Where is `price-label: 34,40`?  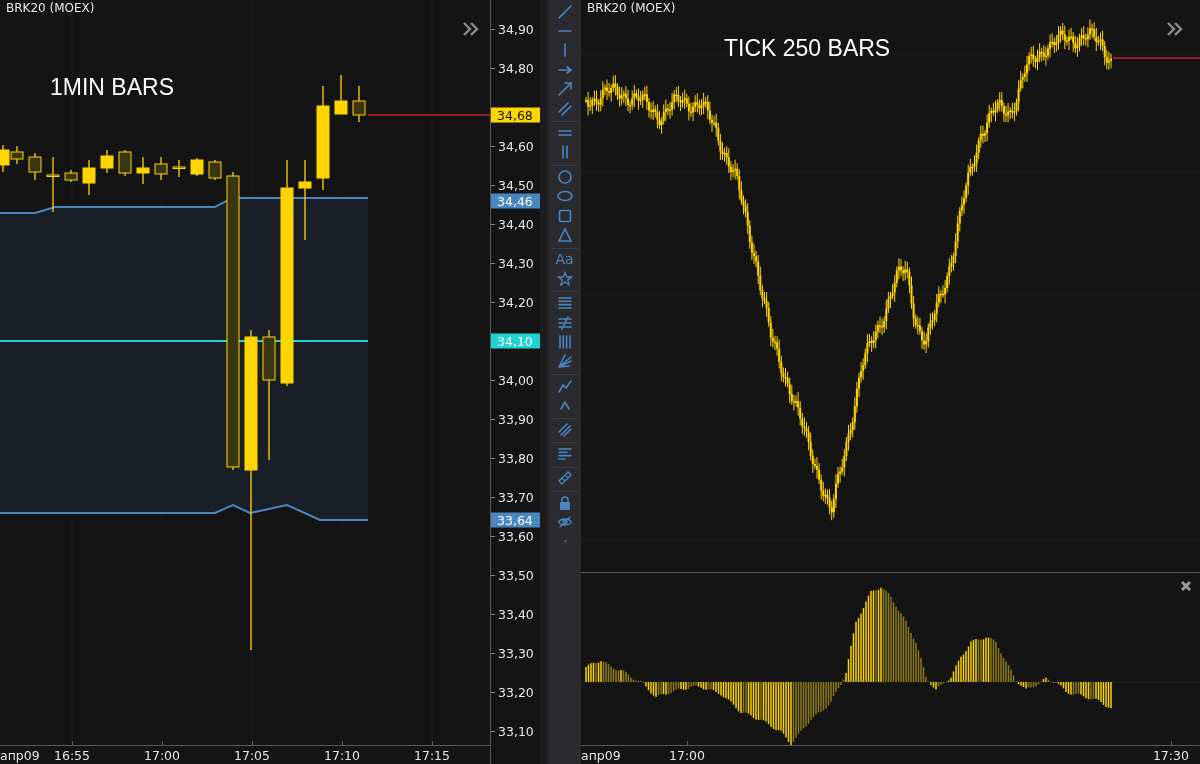
price-label: 34,40 is located at coordinates (516, 224).